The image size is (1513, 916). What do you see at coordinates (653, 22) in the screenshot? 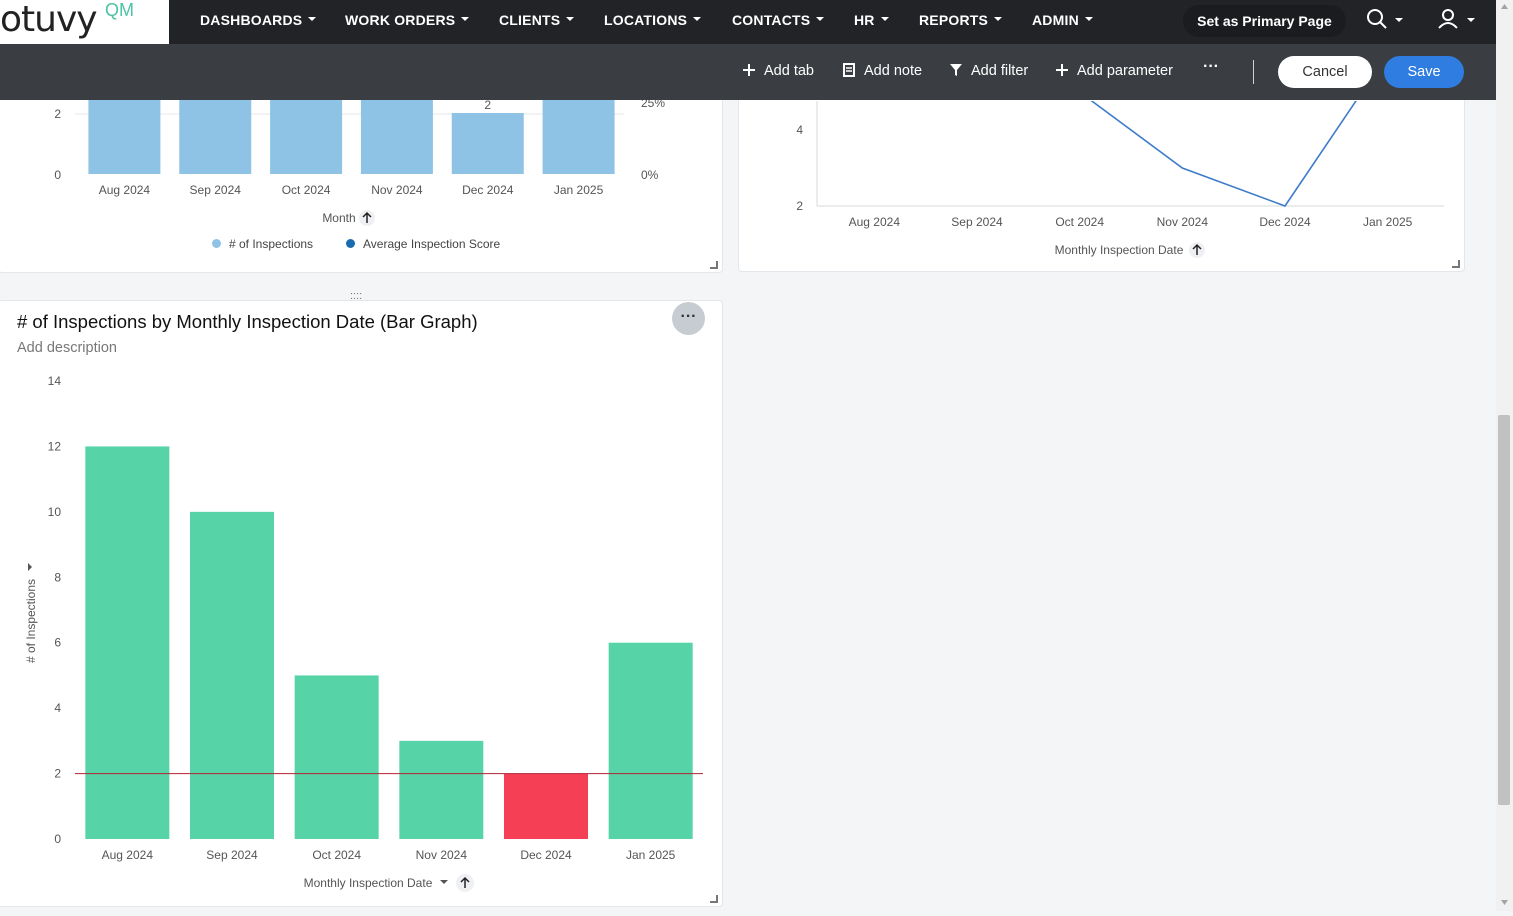
I see `nav-locations: LOCATIONS` at bounding box center [653, 22].